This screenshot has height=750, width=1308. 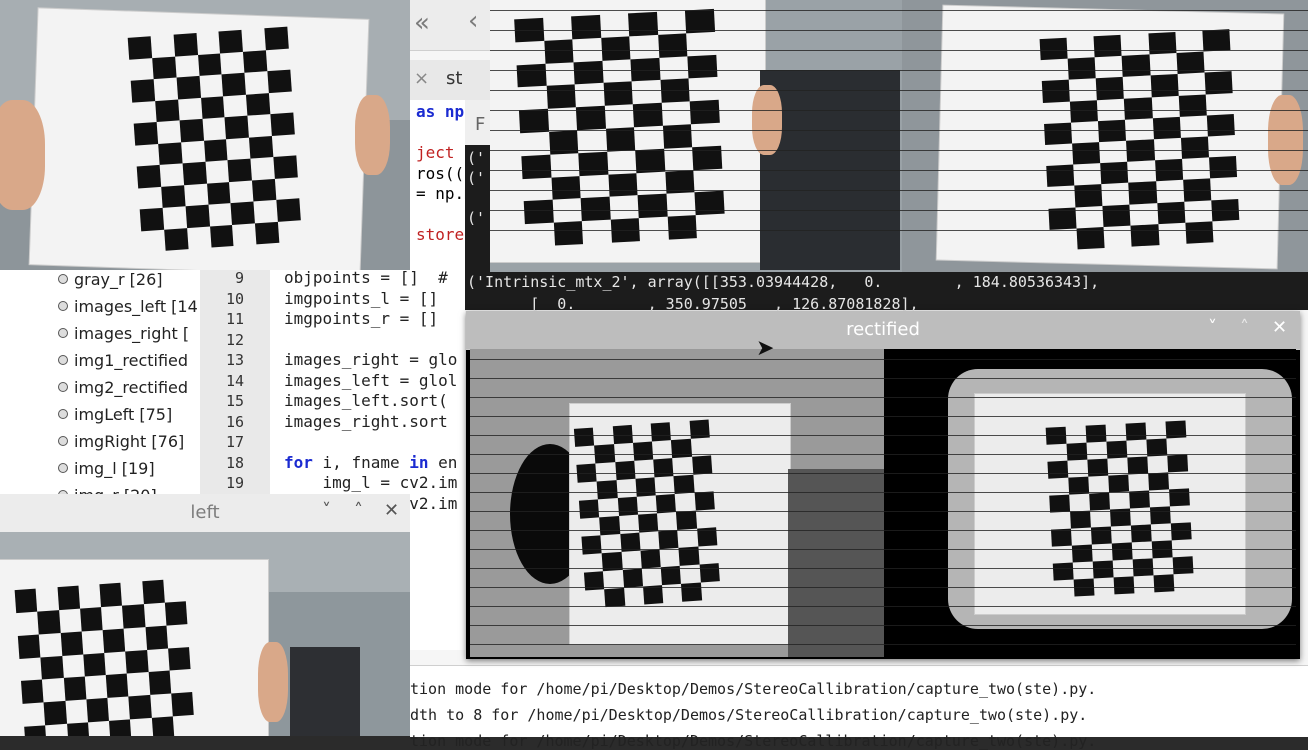 I want to click on window-title: rectified, so click(x=883, y=329).